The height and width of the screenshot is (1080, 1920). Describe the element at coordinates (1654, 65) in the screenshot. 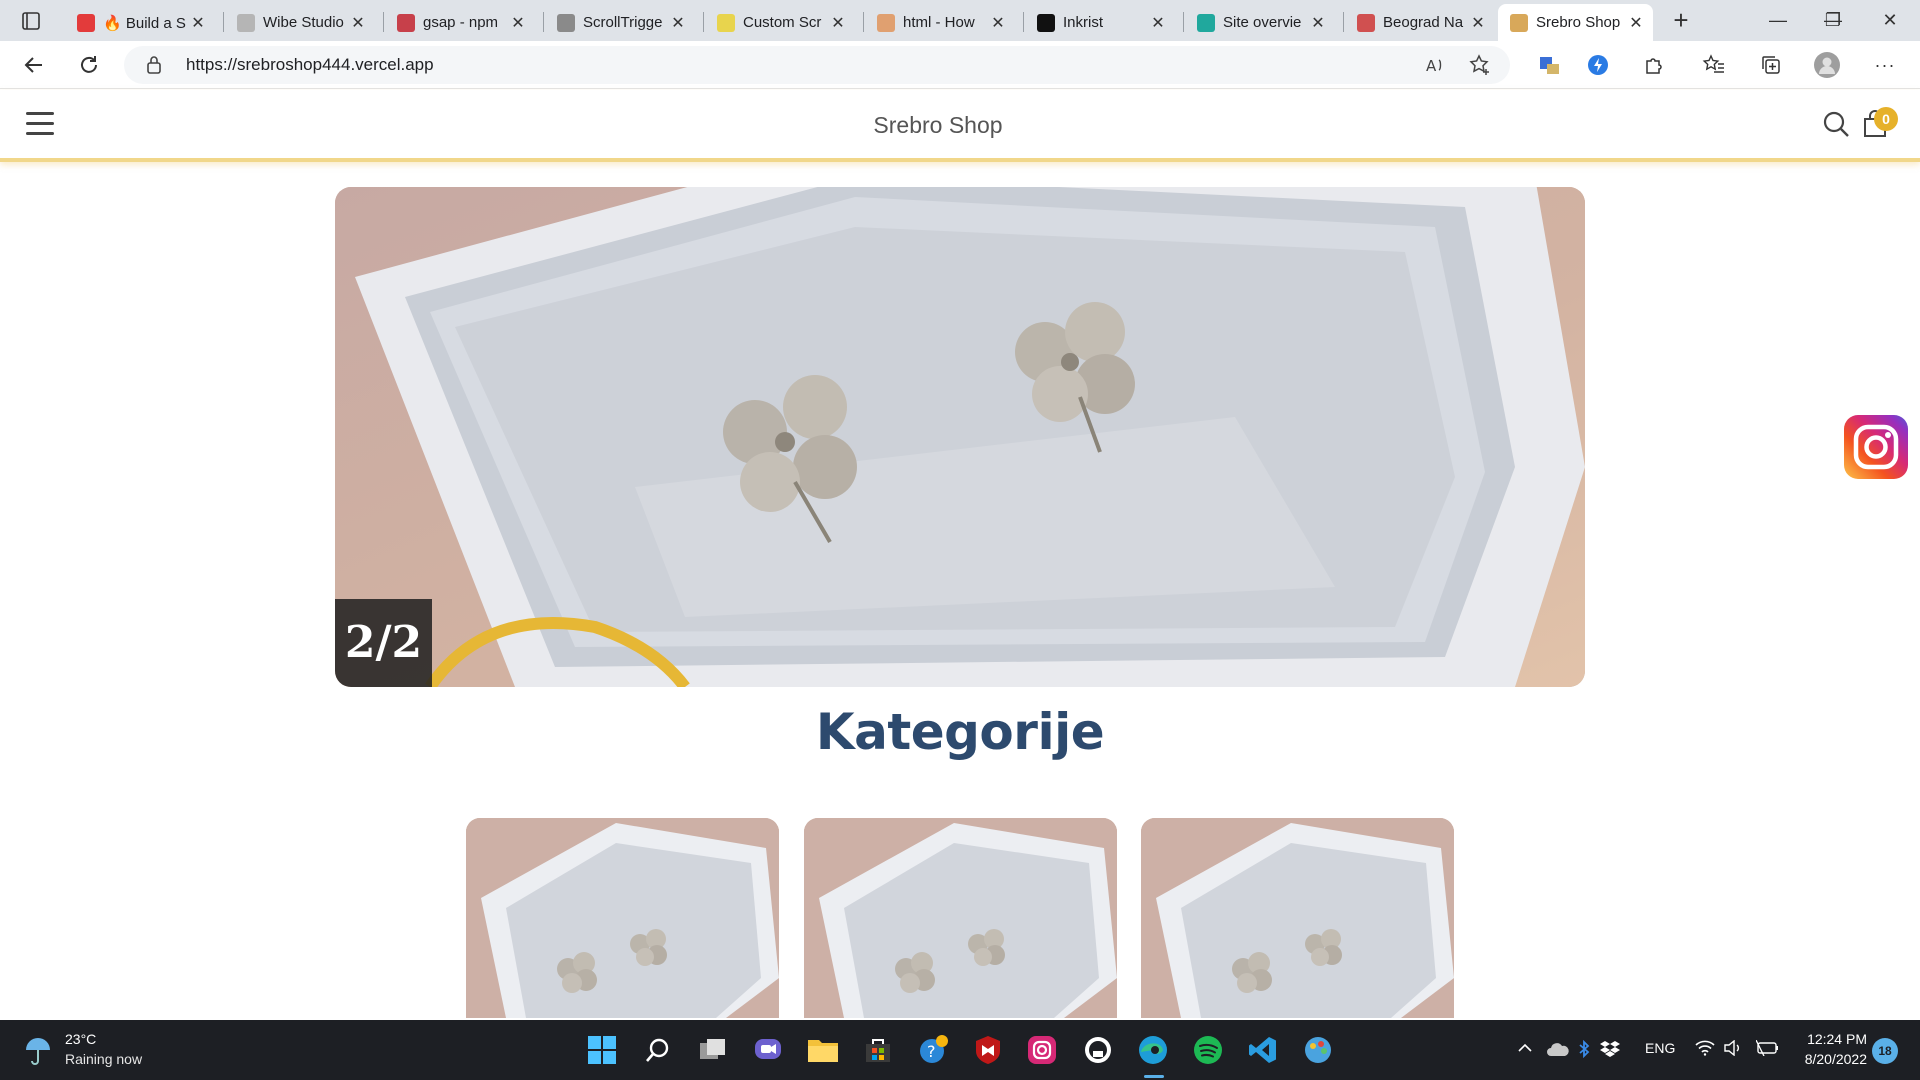

I see `extensions-puzzle-icon` at that location.